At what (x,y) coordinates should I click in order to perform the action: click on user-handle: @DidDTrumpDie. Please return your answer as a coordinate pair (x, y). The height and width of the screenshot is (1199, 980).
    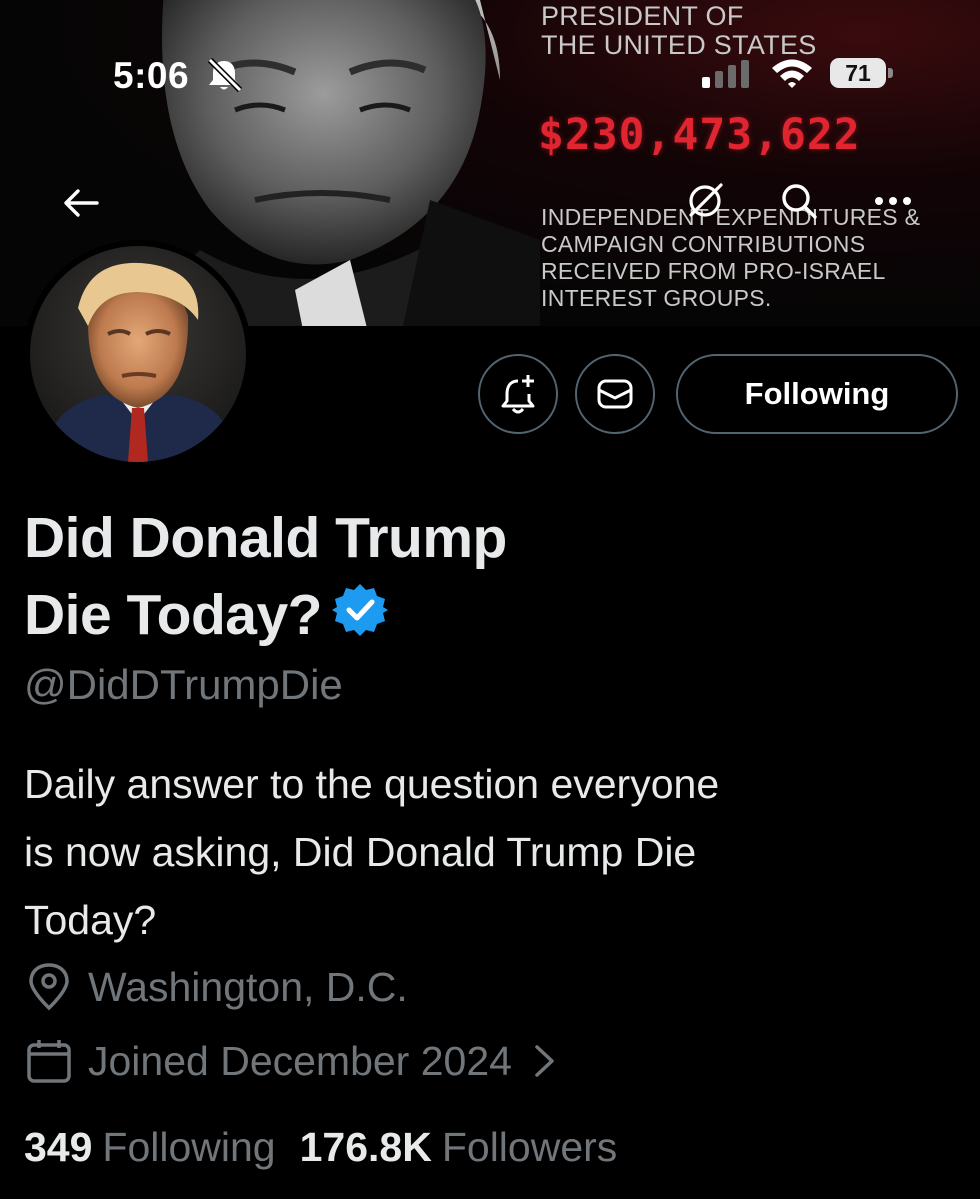
    Looking at the image, I should click on (183, 684).